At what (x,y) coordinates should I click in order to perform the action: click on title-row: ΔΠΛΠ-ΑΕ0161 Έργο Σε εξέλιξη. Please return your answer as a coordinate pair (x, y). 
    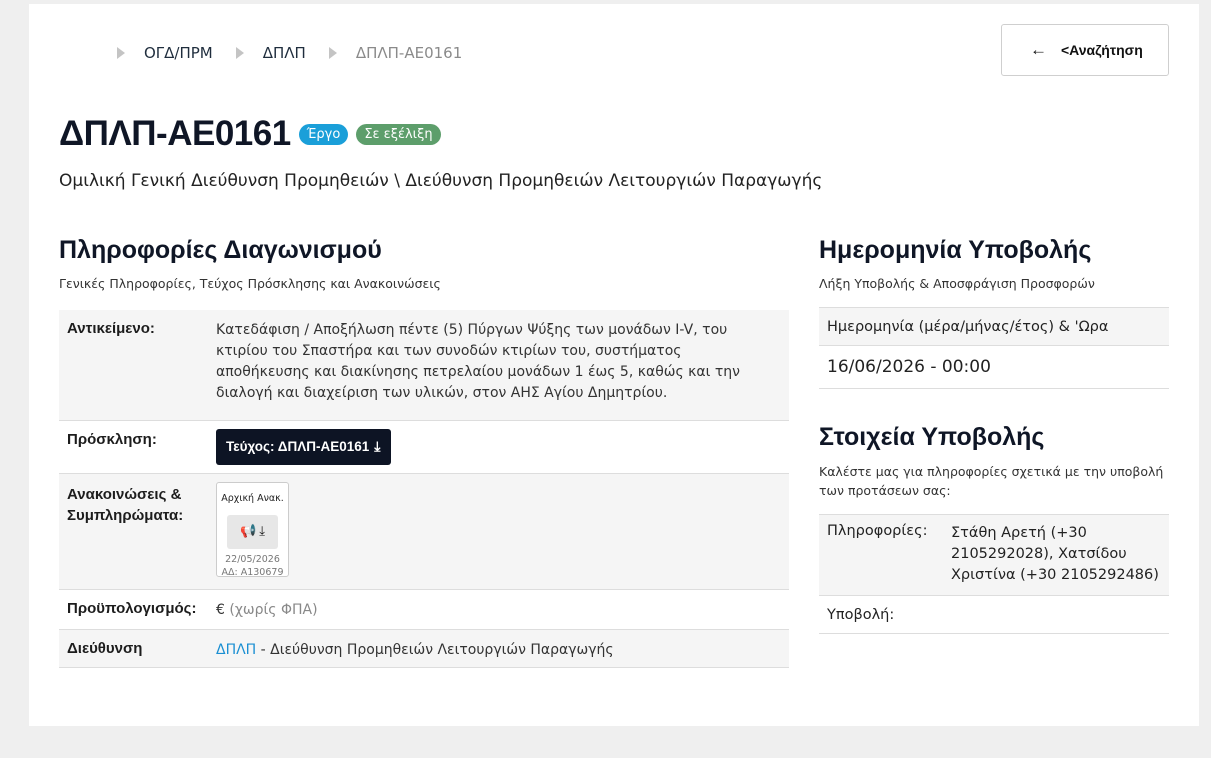
    Looking at the image, I should click on (250, 134).